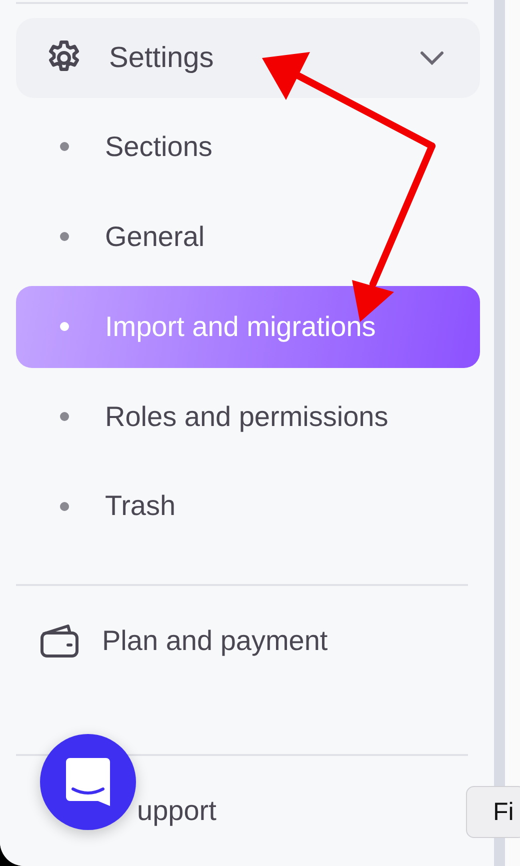  What do you see at coordinates (60, 641) in the screenshot?
I see `wallet-icon` at bounding box center [60, 641].